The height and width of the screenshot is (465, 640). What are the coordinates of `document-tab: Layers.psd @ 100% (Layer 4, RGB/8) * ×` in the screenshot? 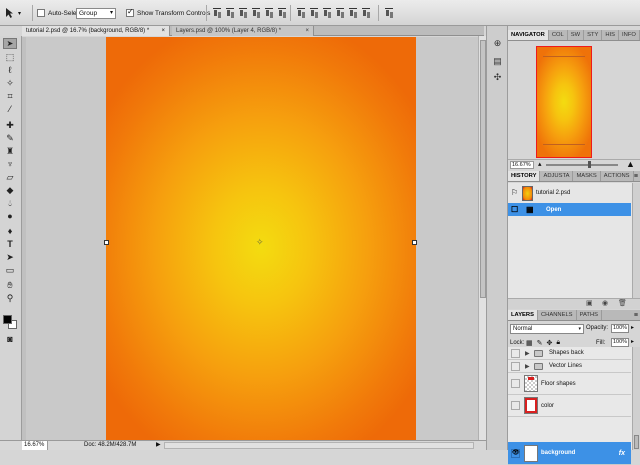 It's located at (243, 31).